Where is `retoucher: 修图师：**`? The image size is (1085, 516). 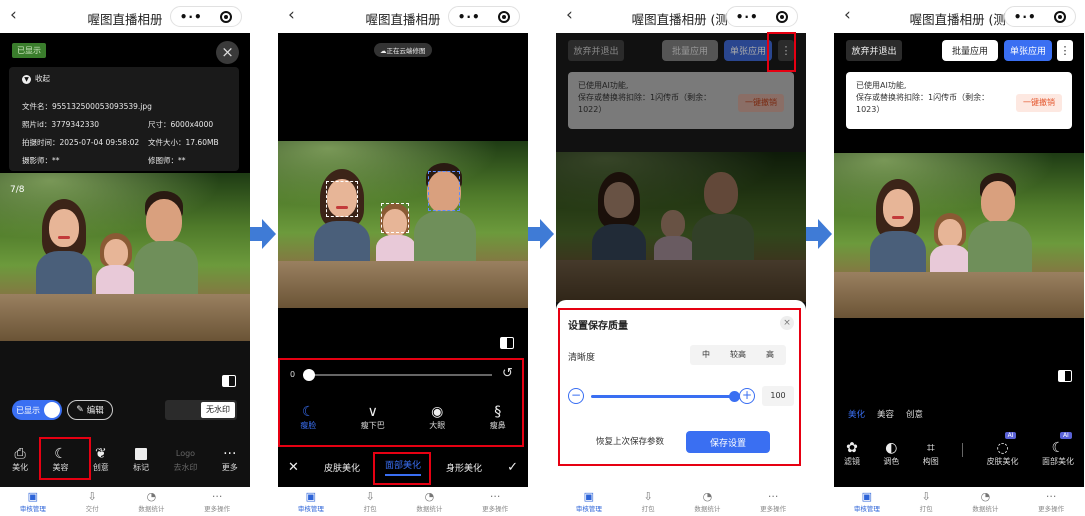 retoucher: 修图师：** is located at coordinates (167, 160).